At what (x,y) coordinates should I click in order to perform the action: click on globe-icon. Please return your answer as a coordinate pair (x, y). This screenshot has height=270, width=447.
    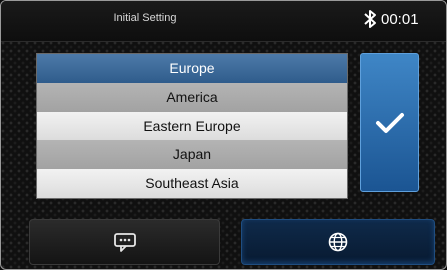
    Looking at the image, I should click on (338, 242).